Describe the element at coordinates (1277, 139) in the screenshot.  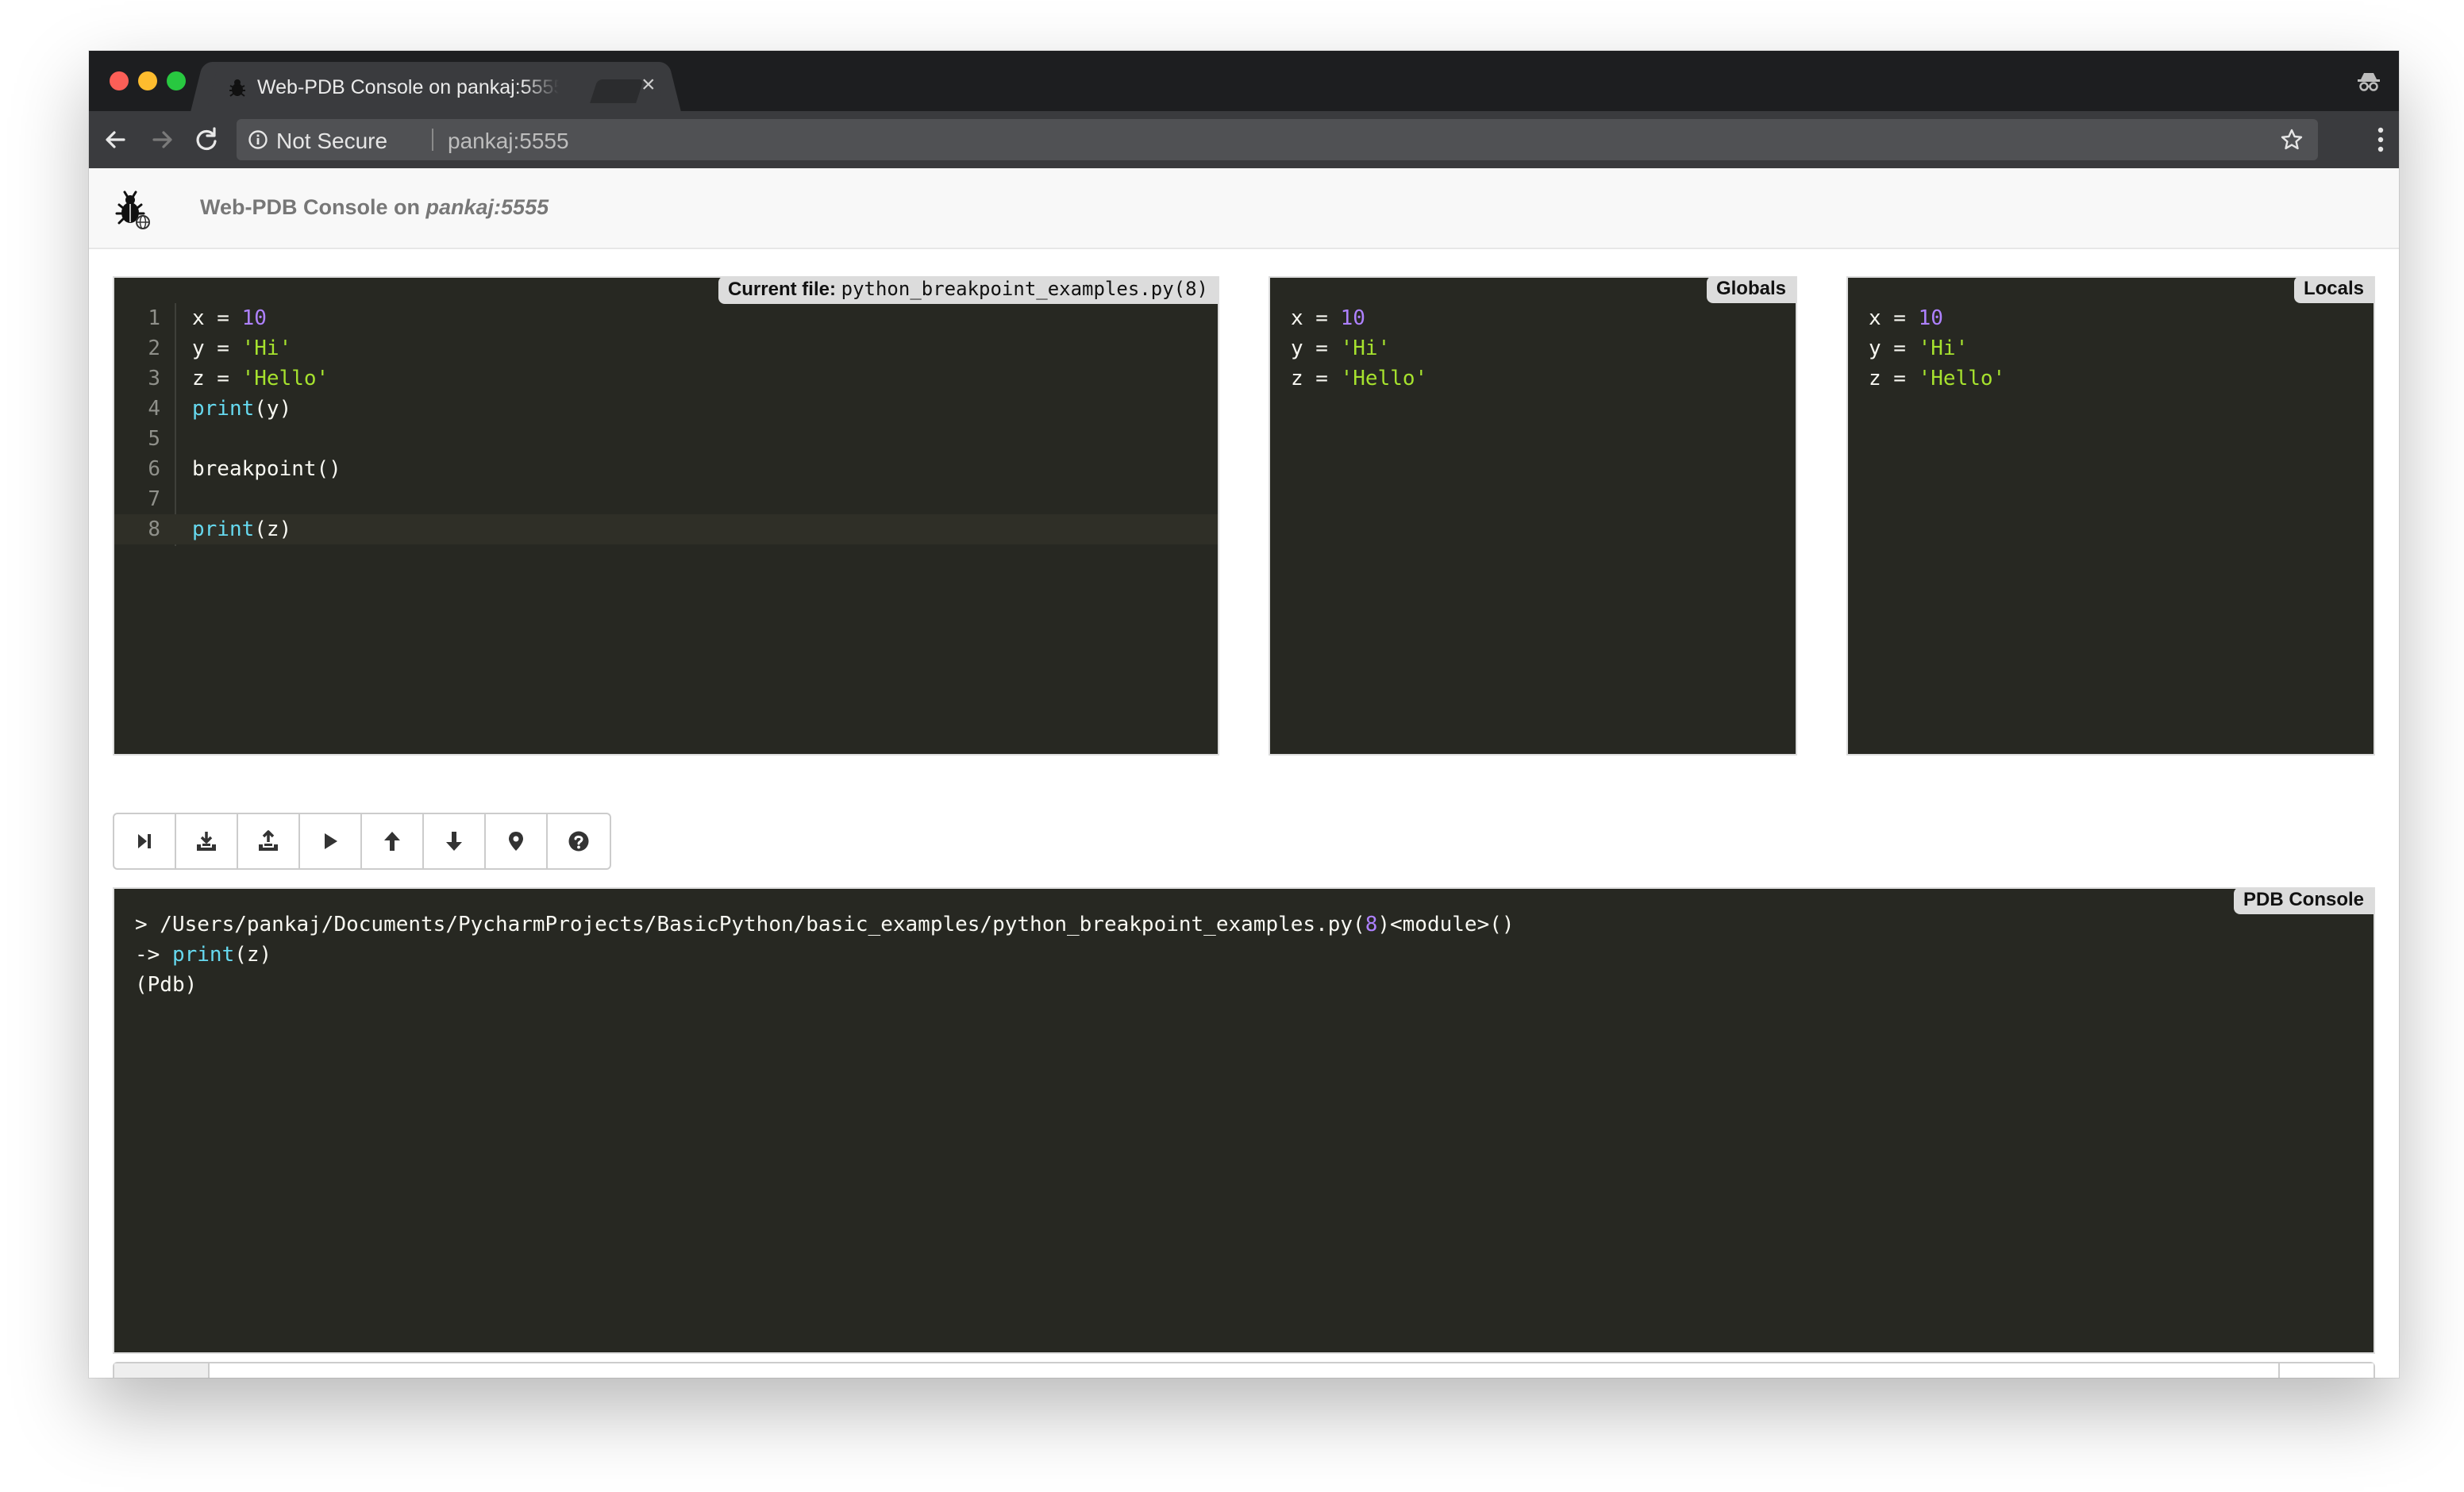
I see `address-bar: Not Secure pankaj:5555` at that location.